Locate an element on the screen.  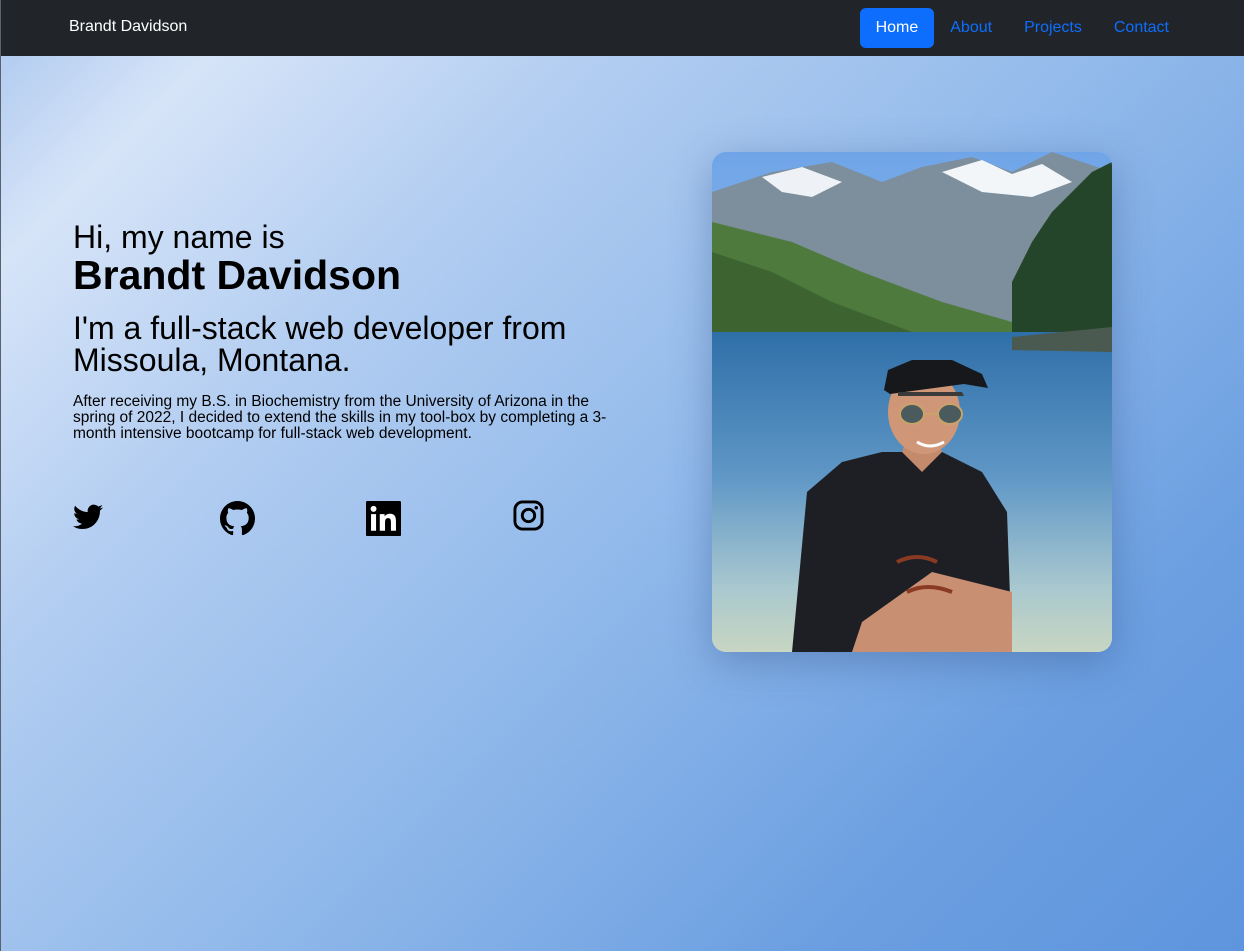
twitter-link is located at coordinates (88, 517).